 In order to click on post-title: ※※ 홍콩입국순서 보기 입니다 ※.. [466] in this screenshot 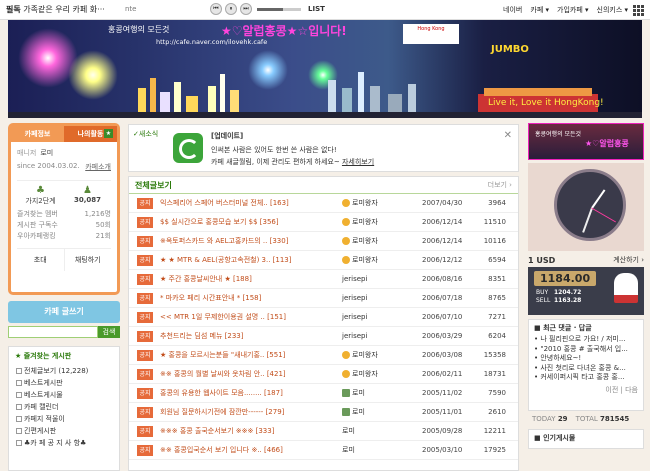, I will do `click(251, 450)`.